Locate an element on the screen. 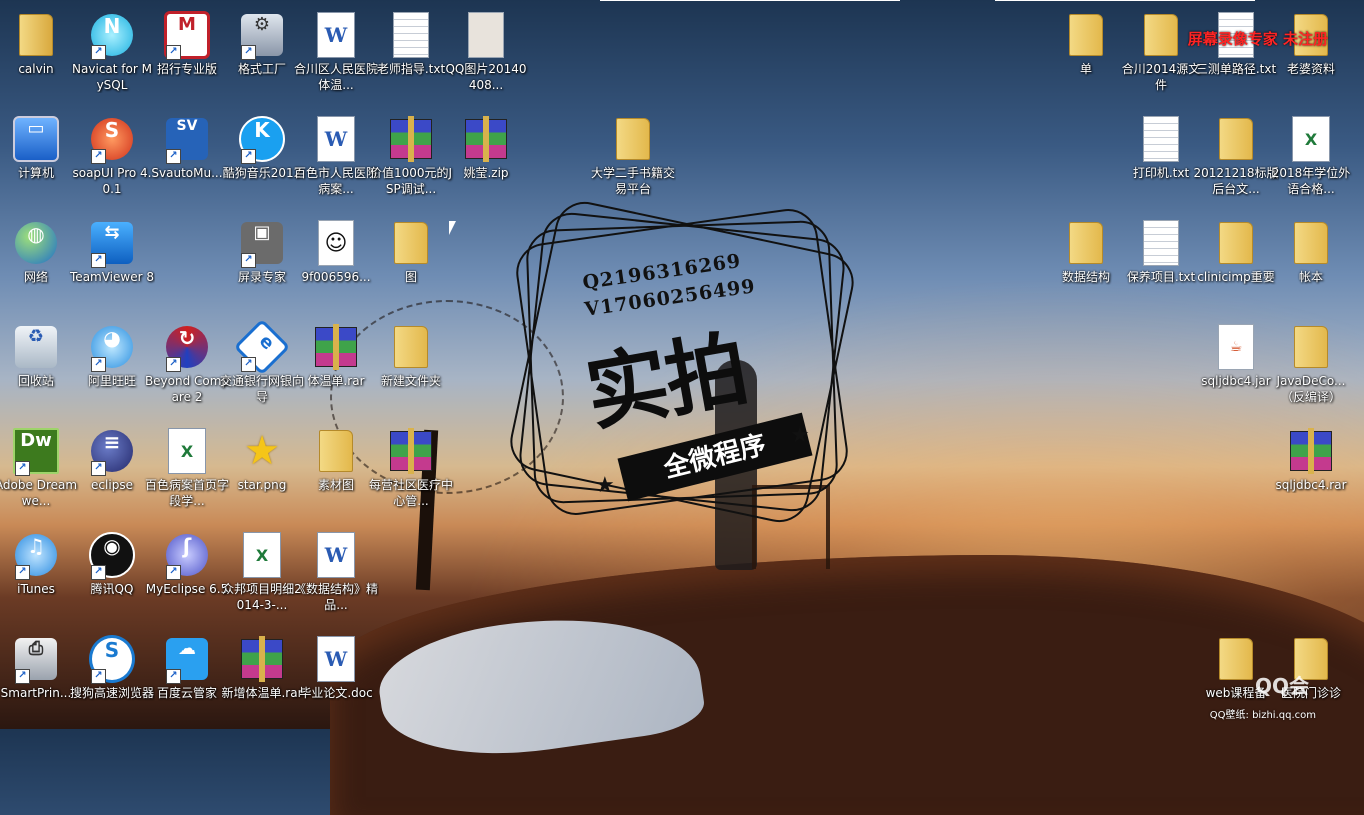 Image resolution: width=1364 pixels, height=815 pixels. desktop-icon-sucai: 素材图 is located at coordinates (336, 457).